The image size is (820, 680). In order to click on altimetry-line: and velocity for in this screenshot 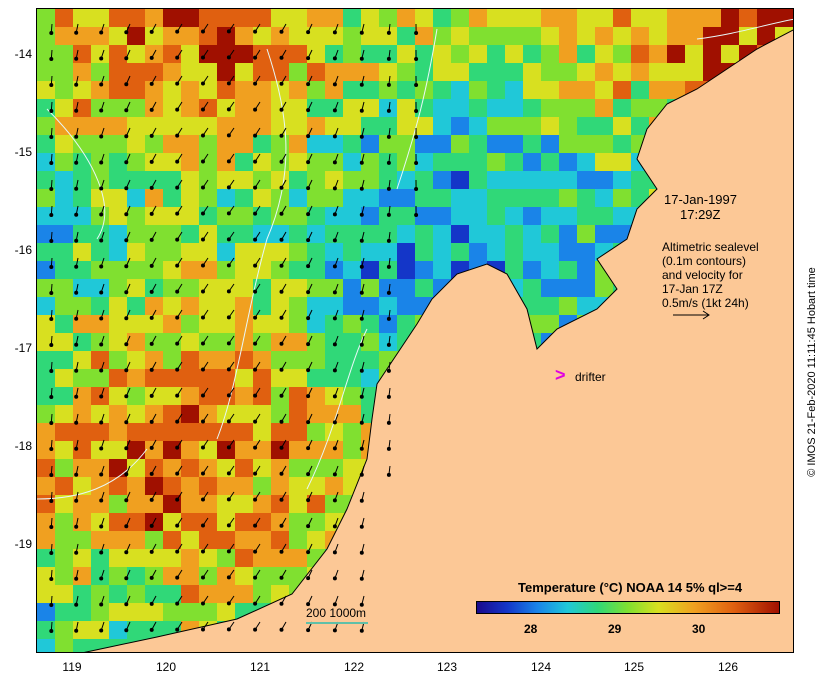, I will do `click(702, 275)`.